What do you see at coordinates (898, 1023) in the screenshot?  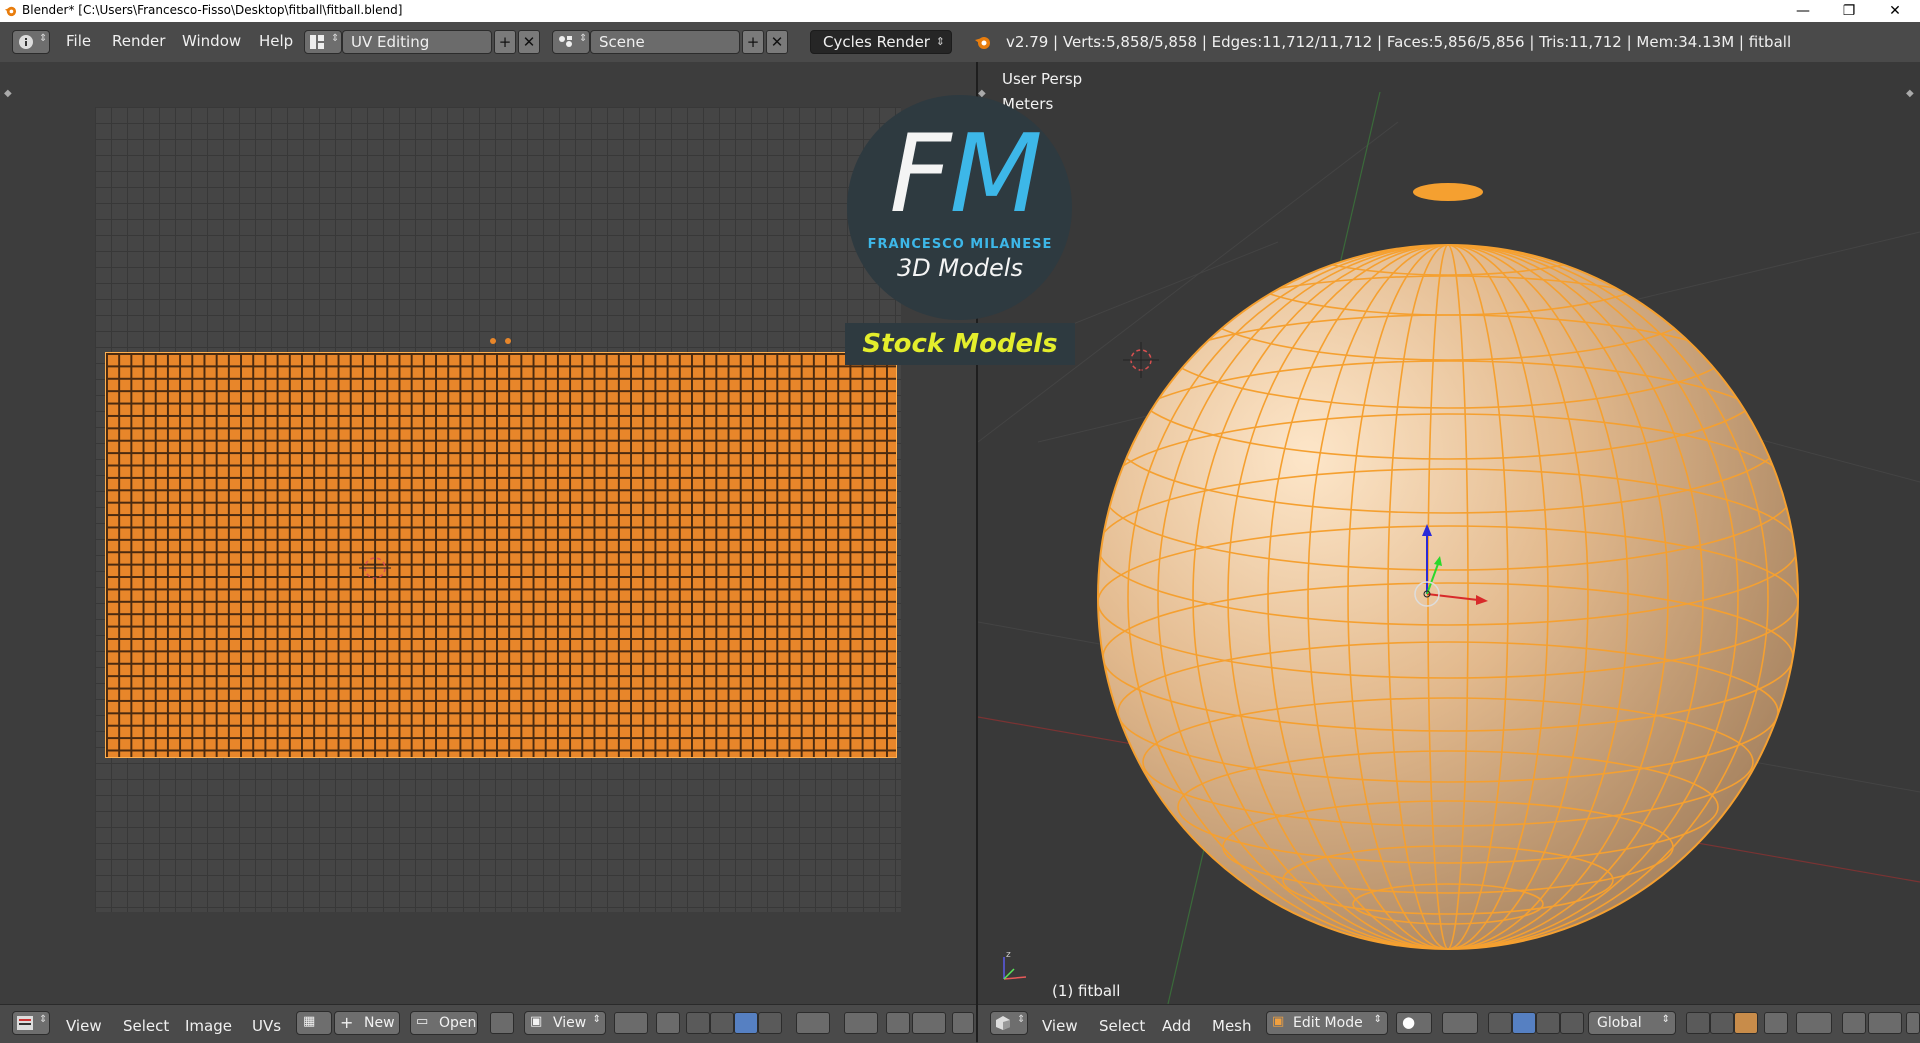 I see `snap-toggle-icon` at bounding box center [898, 1023].